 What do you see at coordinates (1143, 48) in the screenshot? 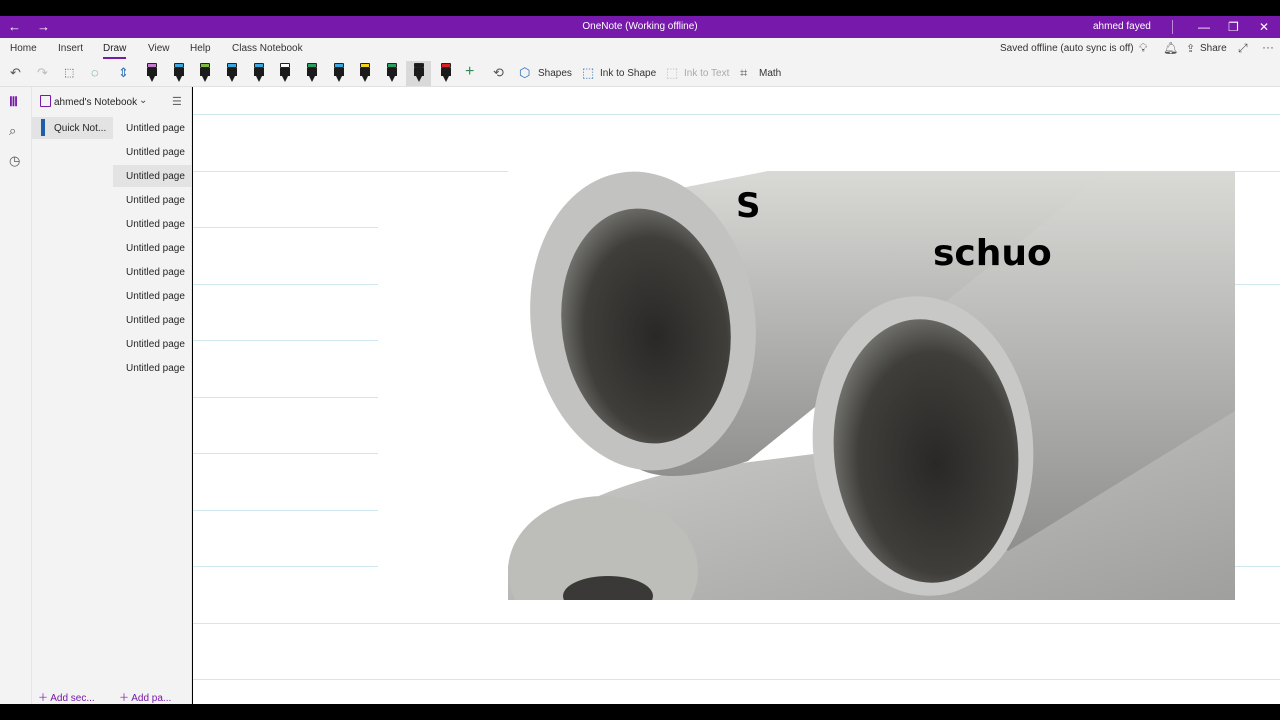
I see `lightbulb-icon: 💡︎` at bounding box center [1143, 48].